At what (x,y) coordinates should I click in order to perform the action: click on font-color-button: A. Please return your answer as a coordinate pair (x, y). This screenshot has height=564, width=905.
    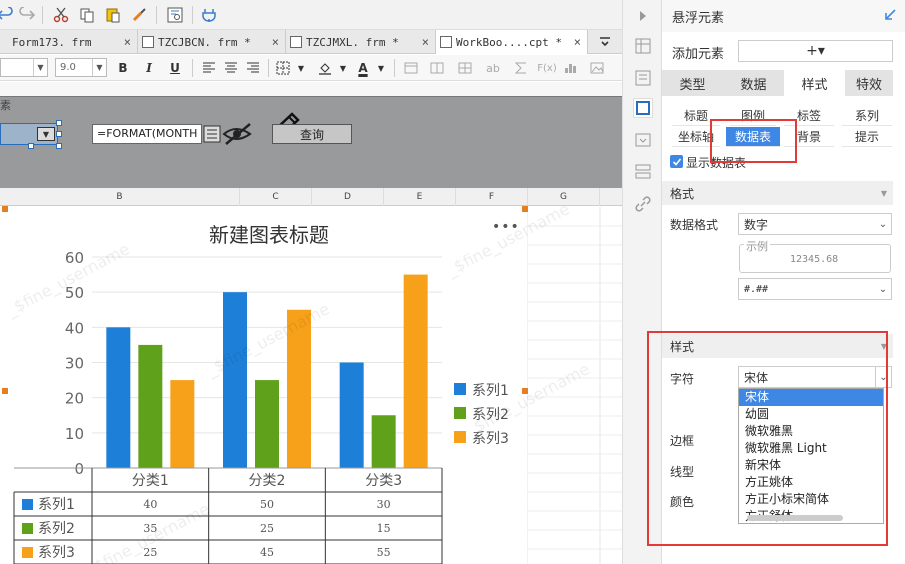
    Looking at the image, I should click on (363, 68).